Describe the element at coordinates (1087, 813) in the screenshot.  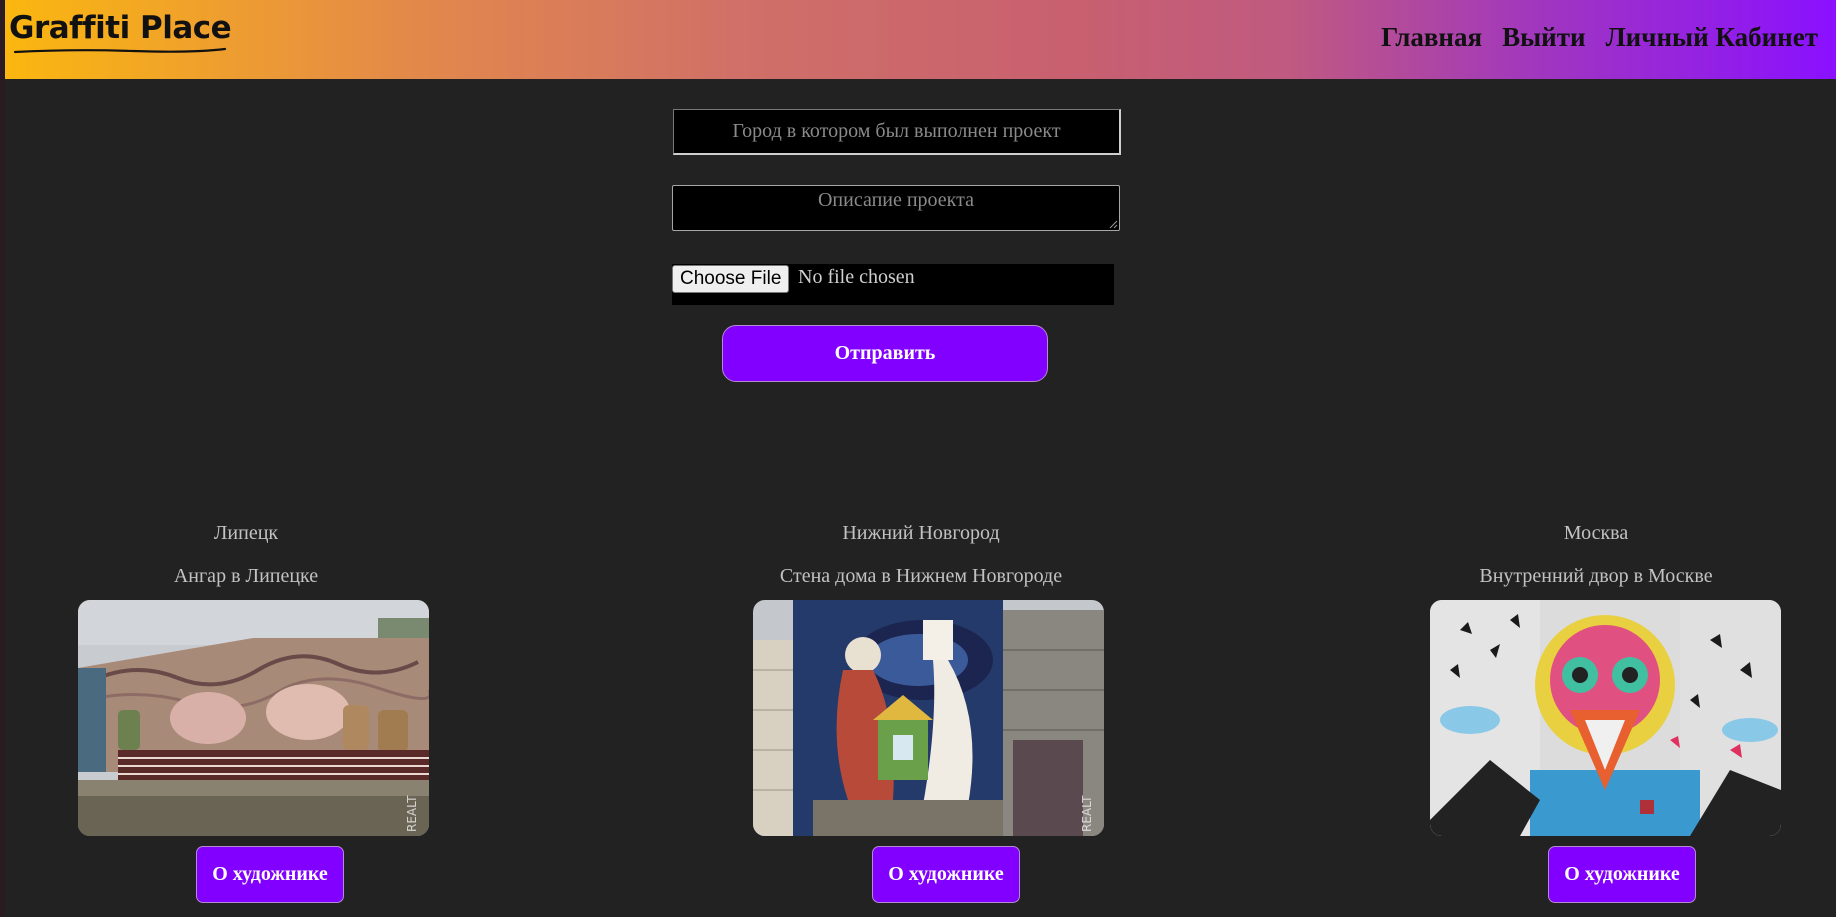
I see `watermark-nizhny: REALT` at that location.